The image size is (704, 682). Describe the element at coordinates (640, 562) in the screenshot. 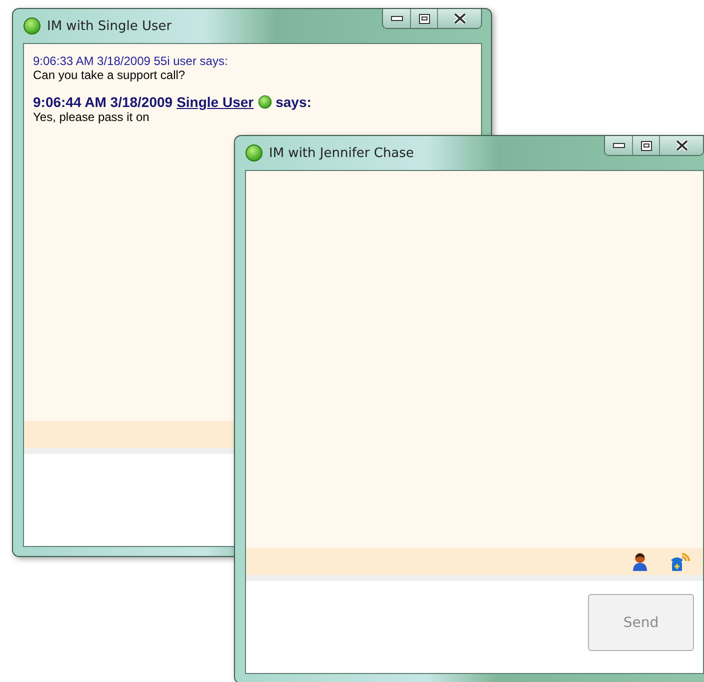

I see `person-icon` at that location.